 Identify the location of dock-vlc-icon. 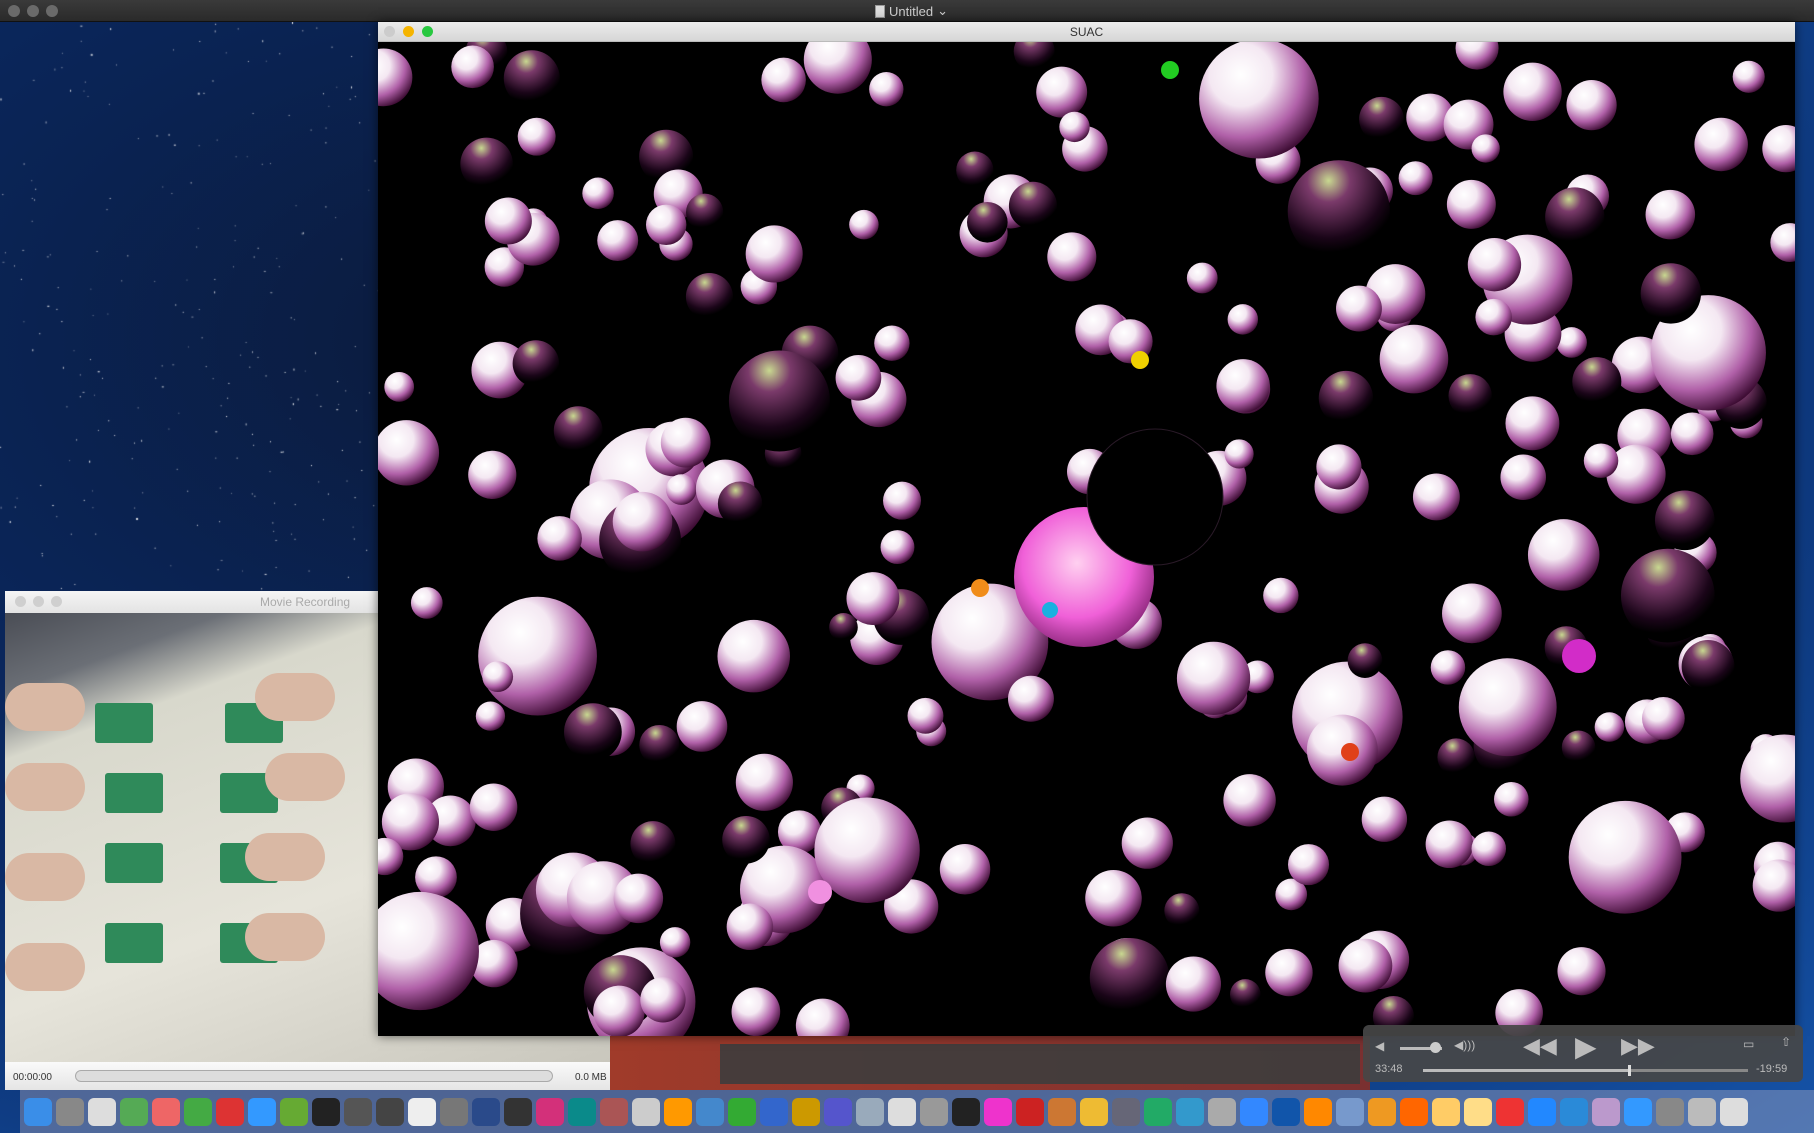
(1414, 1111).